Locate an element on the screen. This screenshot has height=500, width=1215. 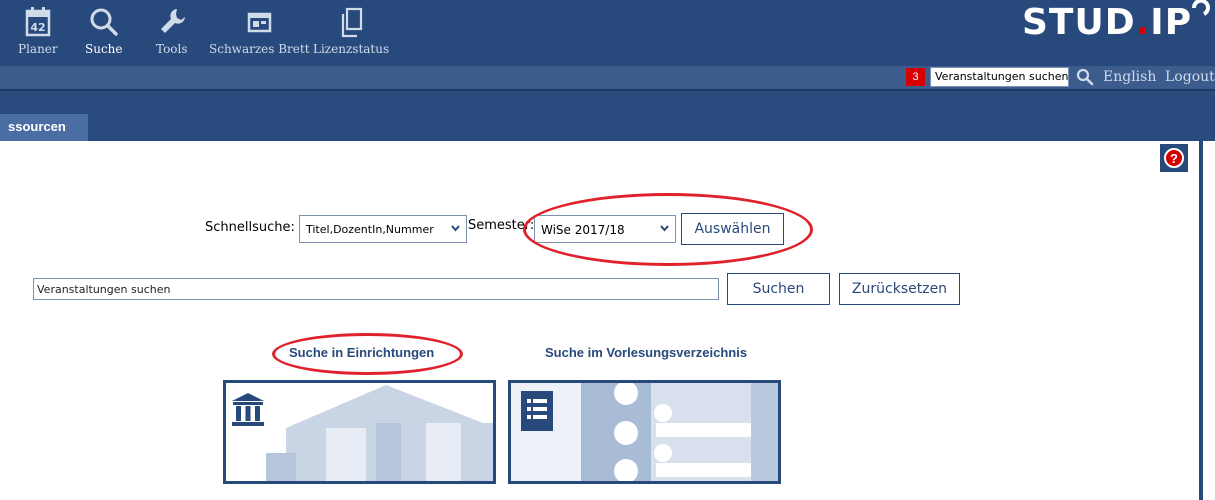
institutions-tile is located at coordinates (359, 432).